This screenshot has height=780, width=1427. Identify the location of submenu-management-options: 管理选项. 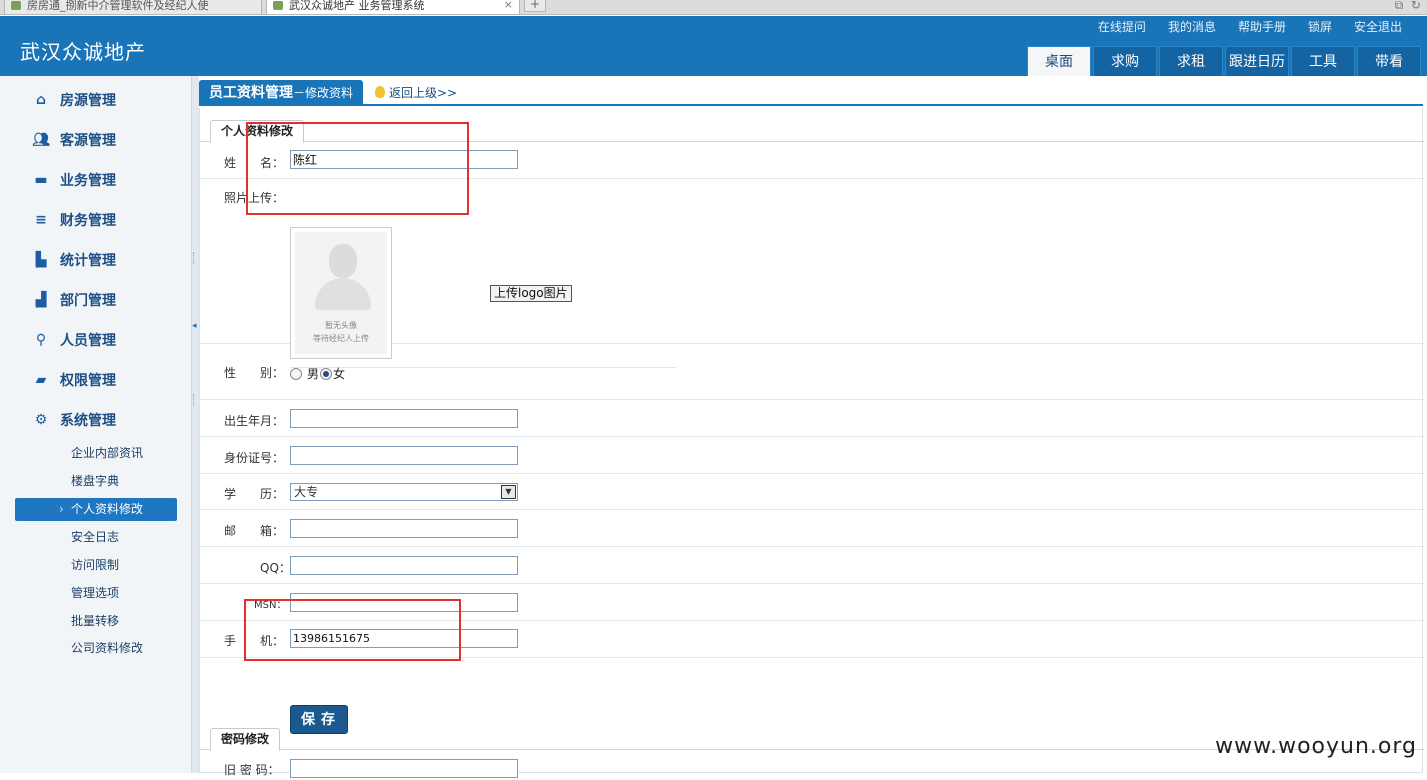
(96, 593).